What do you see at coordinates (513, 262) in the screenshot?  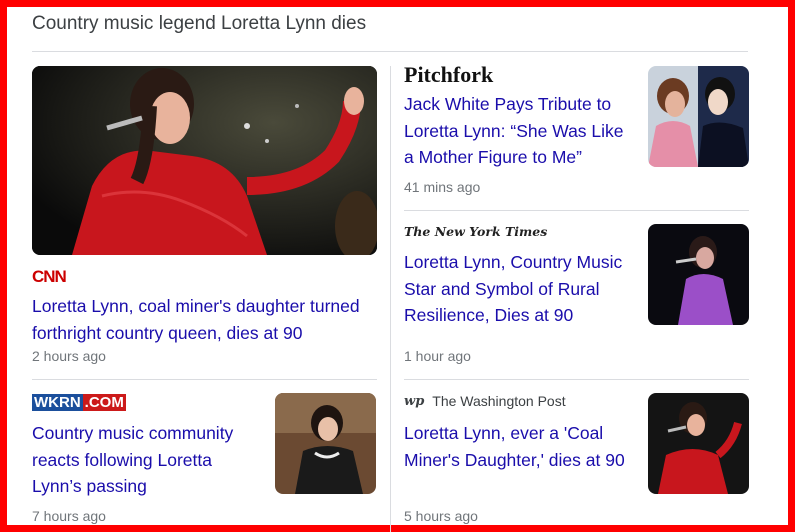 I see `title-line: Loretta Lynn, Country Music` at bounding box center [513, 262].